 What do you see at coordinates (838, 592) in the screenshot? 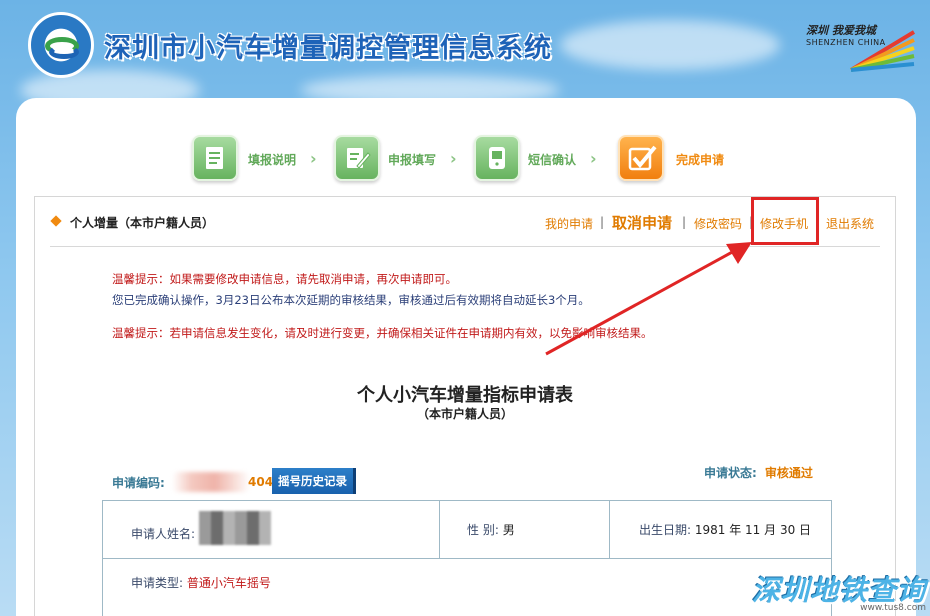
I see `site-watermark: 深圳地铁查询 www.tus8.com` at bounding box center [838, 592].